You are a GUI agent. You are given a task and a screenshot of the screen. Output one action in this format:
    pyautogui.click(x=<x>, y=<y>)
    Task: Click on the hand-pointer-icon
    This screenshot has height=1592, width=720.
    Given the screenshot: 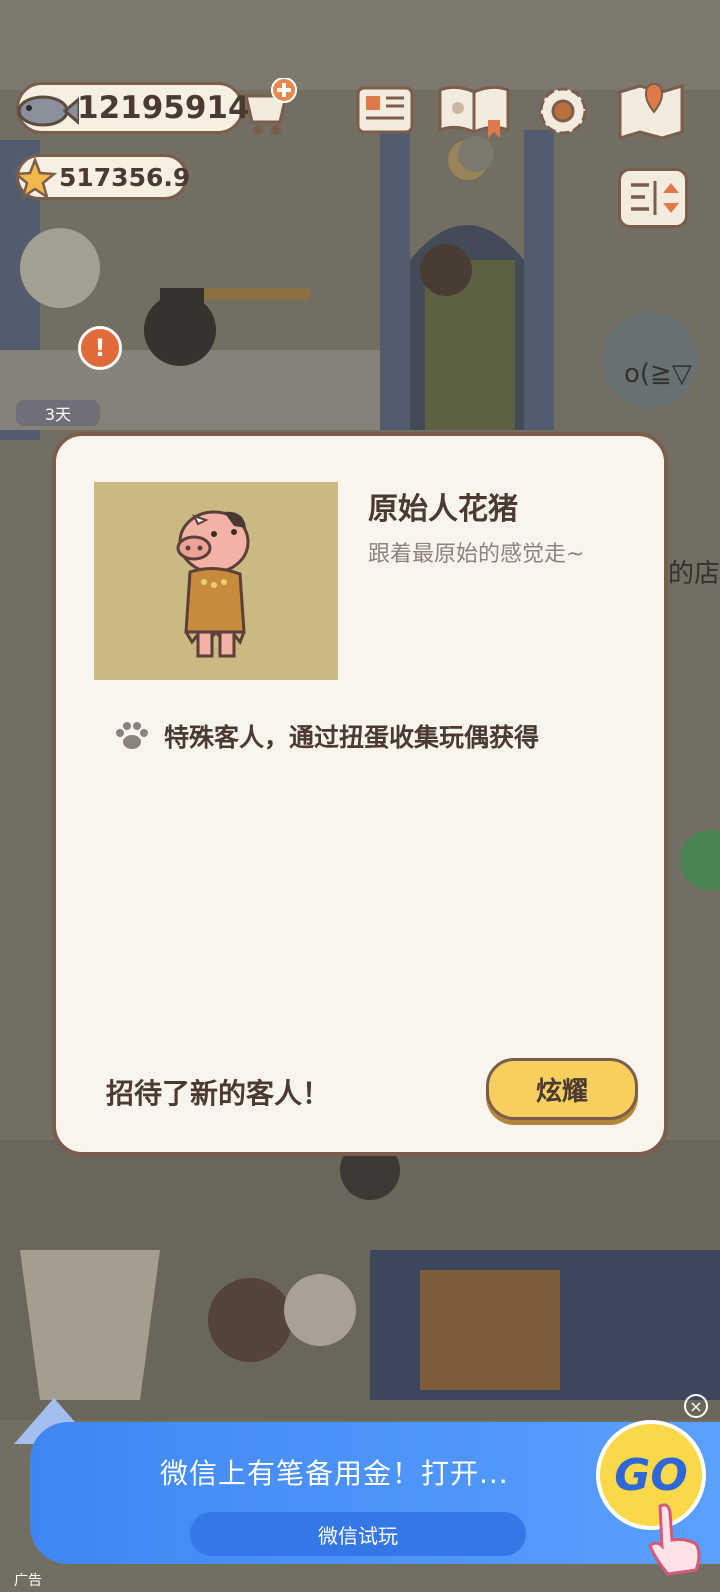 What is the action you would take?
    pyautogui.click(x=674, y=1539)
    